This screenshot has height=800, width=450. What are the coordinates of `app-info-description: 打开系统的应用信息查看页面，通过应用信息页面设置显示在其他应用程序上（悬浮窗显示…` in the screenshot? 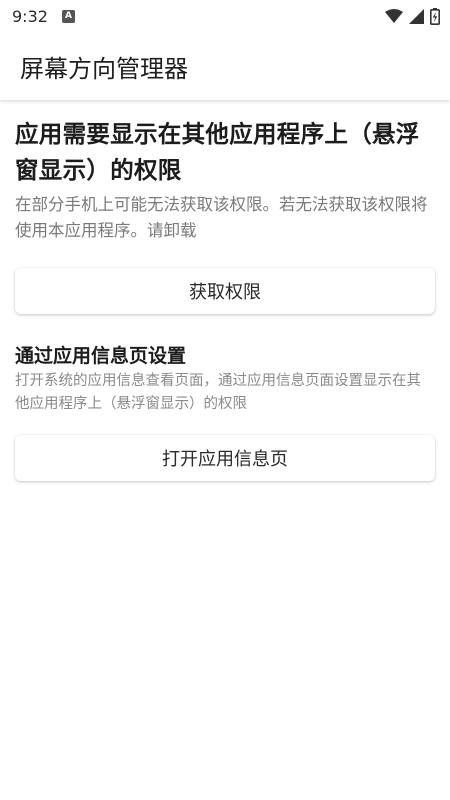 It's located at (218, 392).